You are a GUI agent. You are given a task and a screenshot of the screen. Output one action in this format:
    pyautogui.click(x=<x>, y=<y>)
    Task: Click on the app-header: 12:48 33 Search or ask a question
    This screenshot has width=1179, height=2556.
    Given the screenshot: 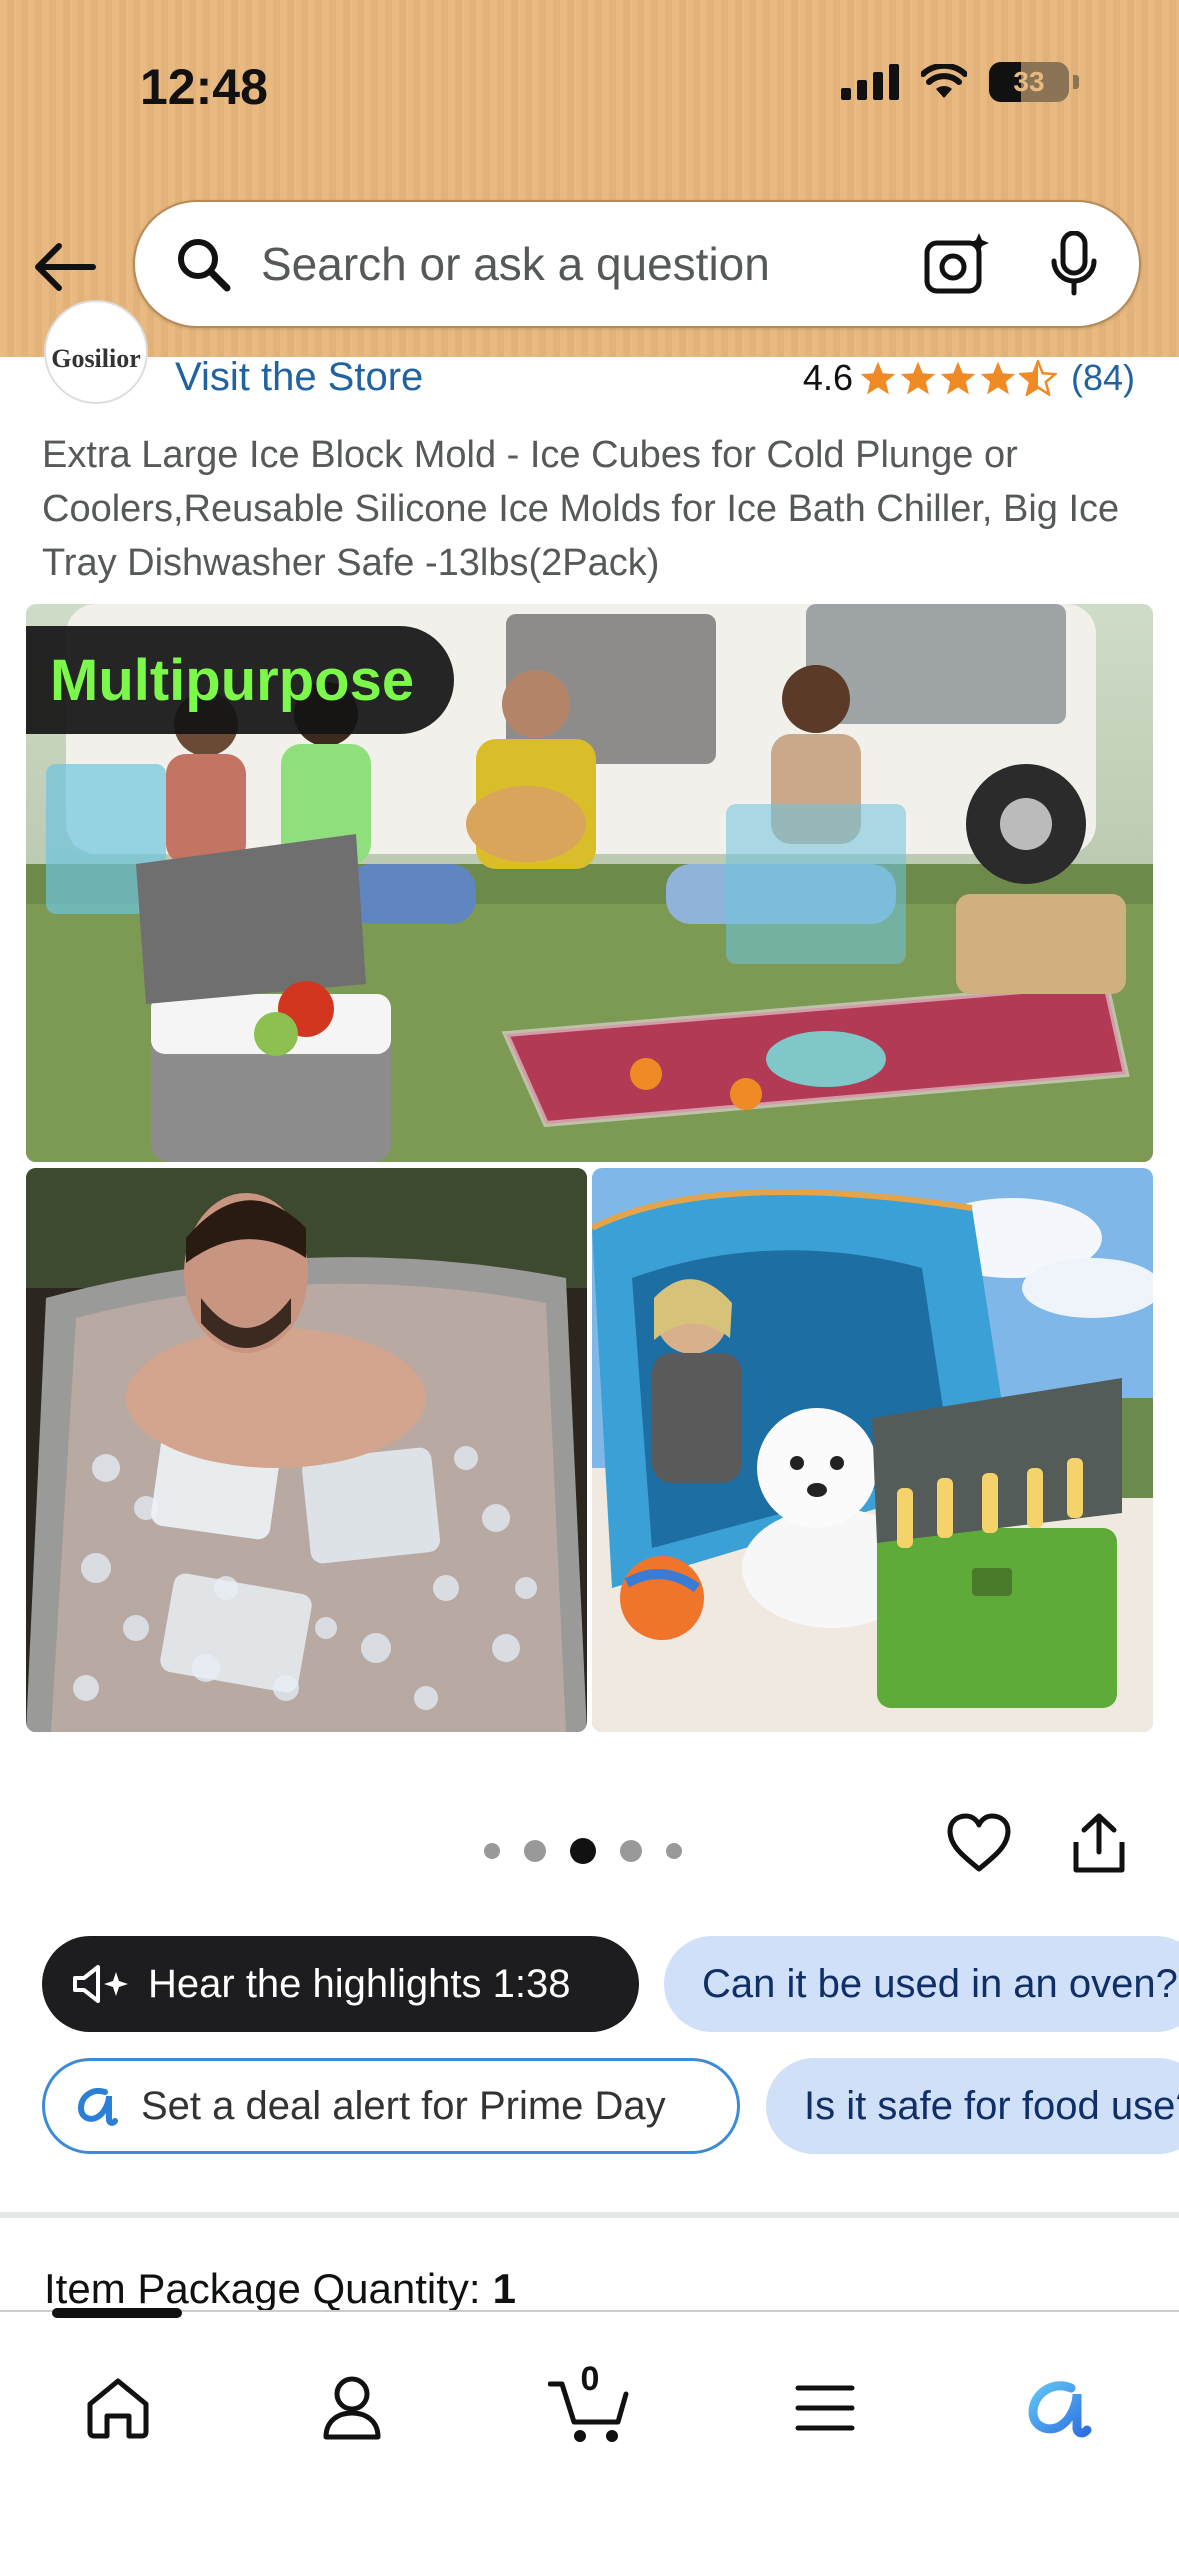 What is the action you would take?
    pyautogui.click(x=589, y=178)
    